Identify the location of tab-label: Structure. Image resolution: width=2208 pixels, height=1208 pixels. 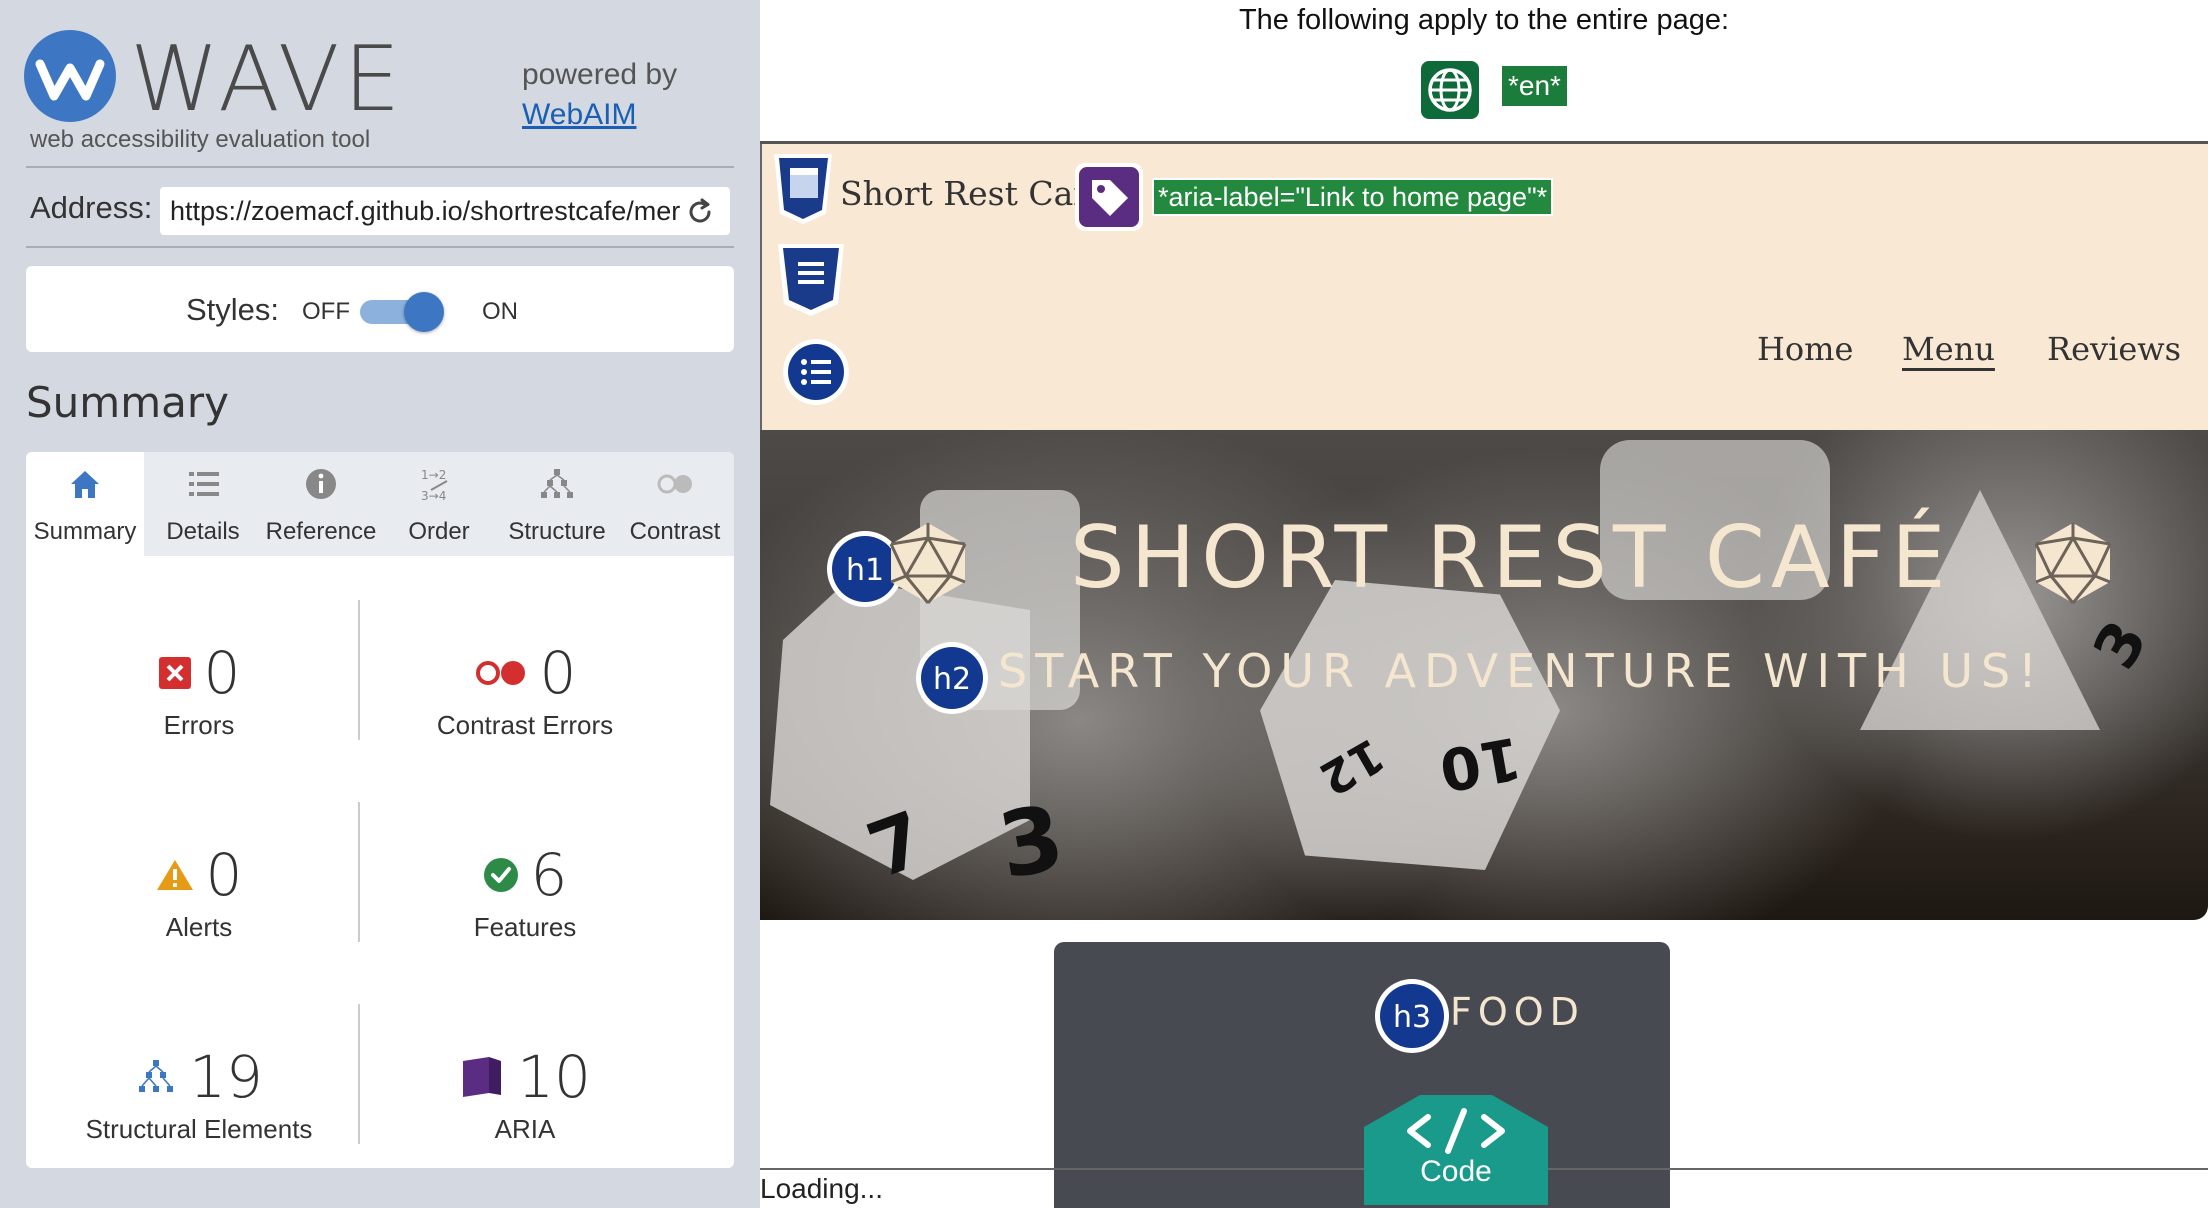
(557, 531).